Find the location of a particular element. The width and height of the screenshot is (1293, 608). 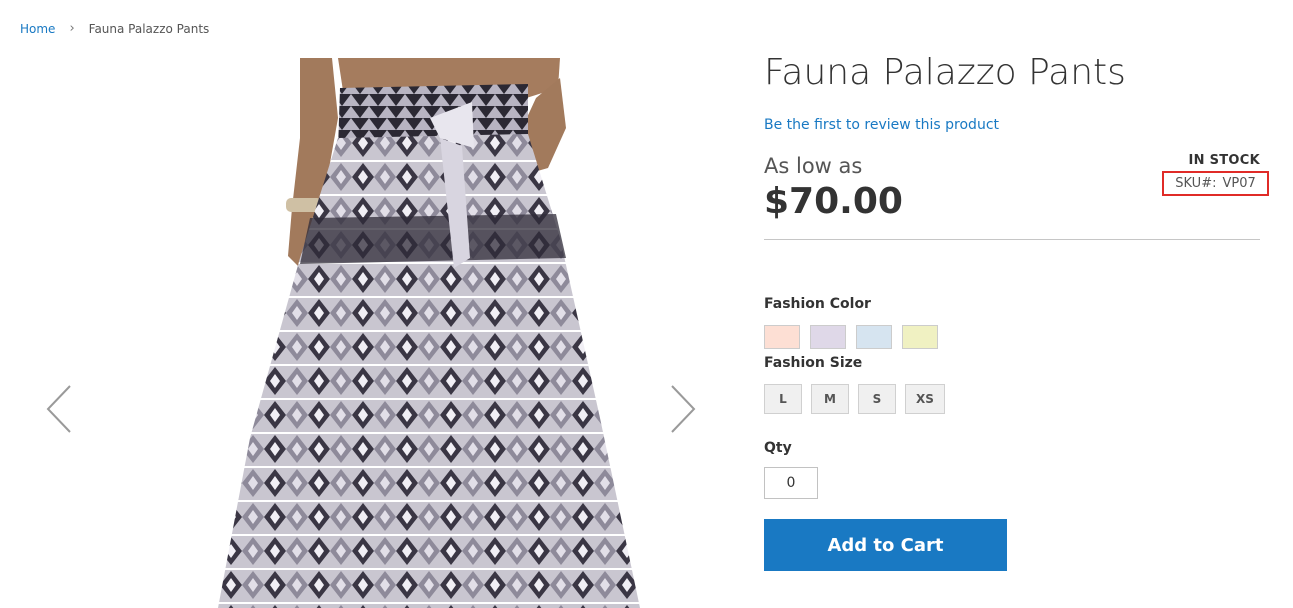

chevron-left-icon is located at coordinates (58, 409).